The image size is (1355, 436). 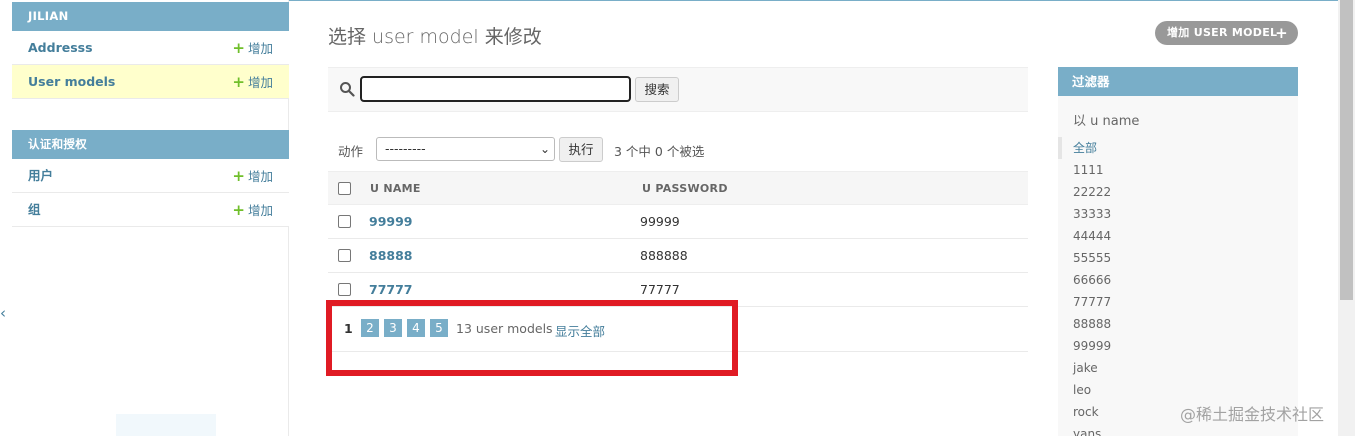 What do you see at coordinates (391, 255) in the screenshot?
I see `row-name-link: 88888` at bounding box center [391, 255].